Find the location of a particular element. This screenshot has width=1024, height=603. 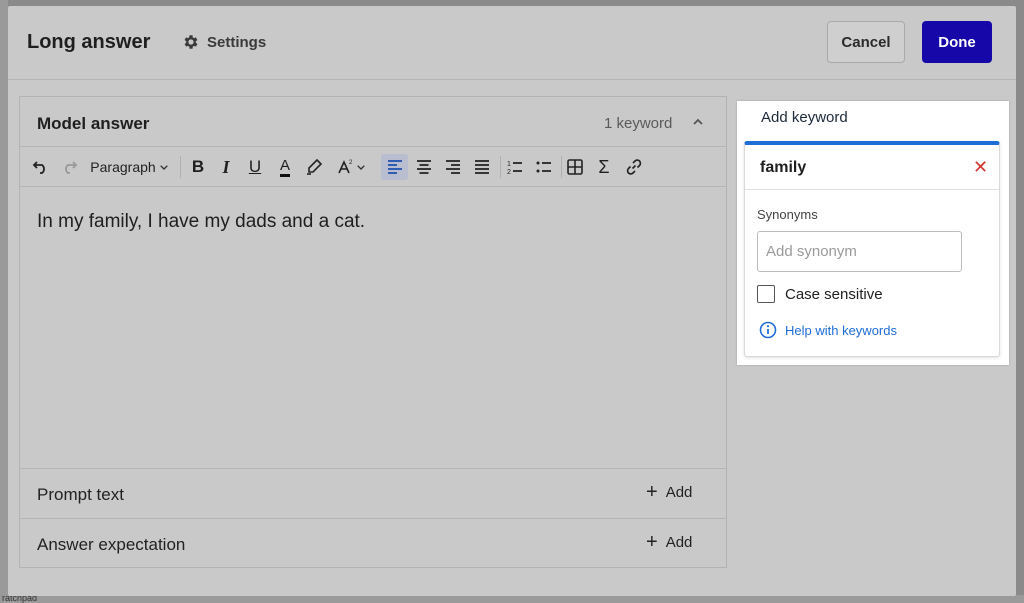

prompt-text-label: Prompt text is located at coordinates (80, 494).